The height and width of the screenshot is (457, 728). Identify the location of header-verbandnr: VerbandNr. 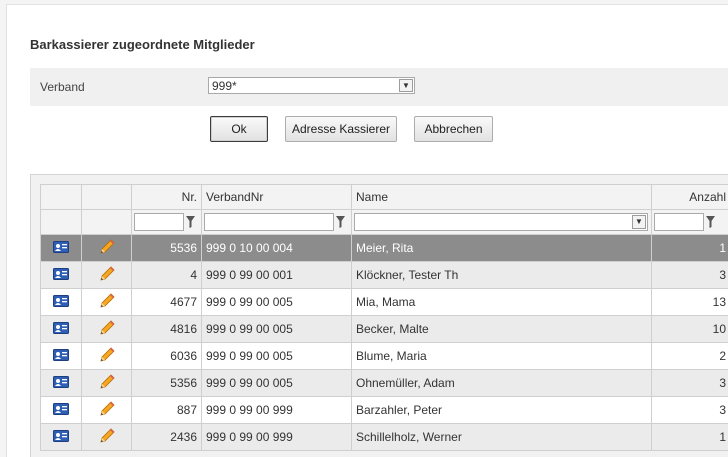
(276, 197).